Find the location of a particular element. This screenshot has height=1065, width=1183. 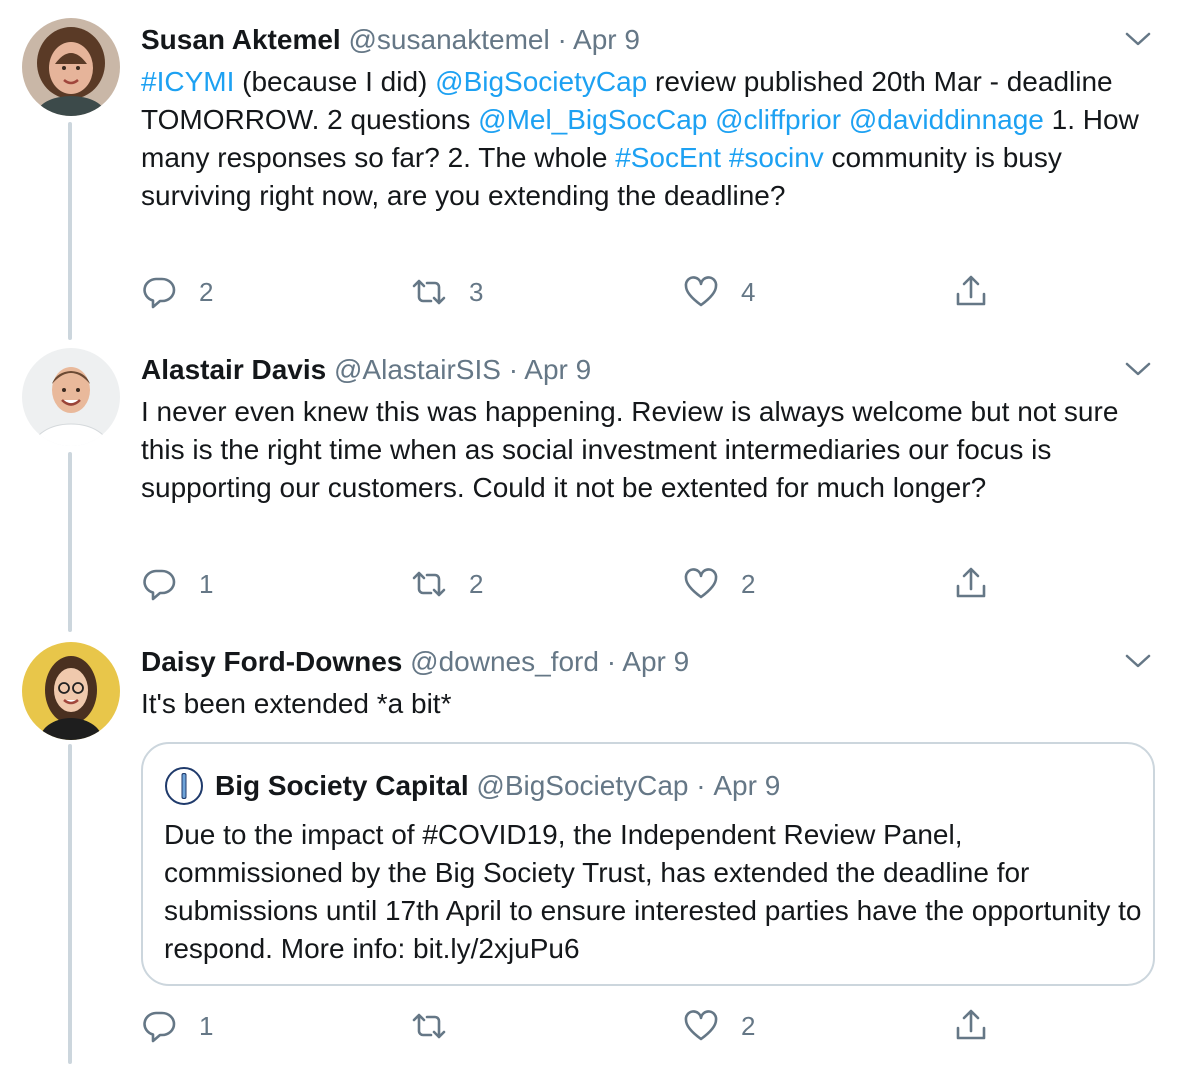

tweet-text-segment: (because I did) is located at coordinates (335, 81).